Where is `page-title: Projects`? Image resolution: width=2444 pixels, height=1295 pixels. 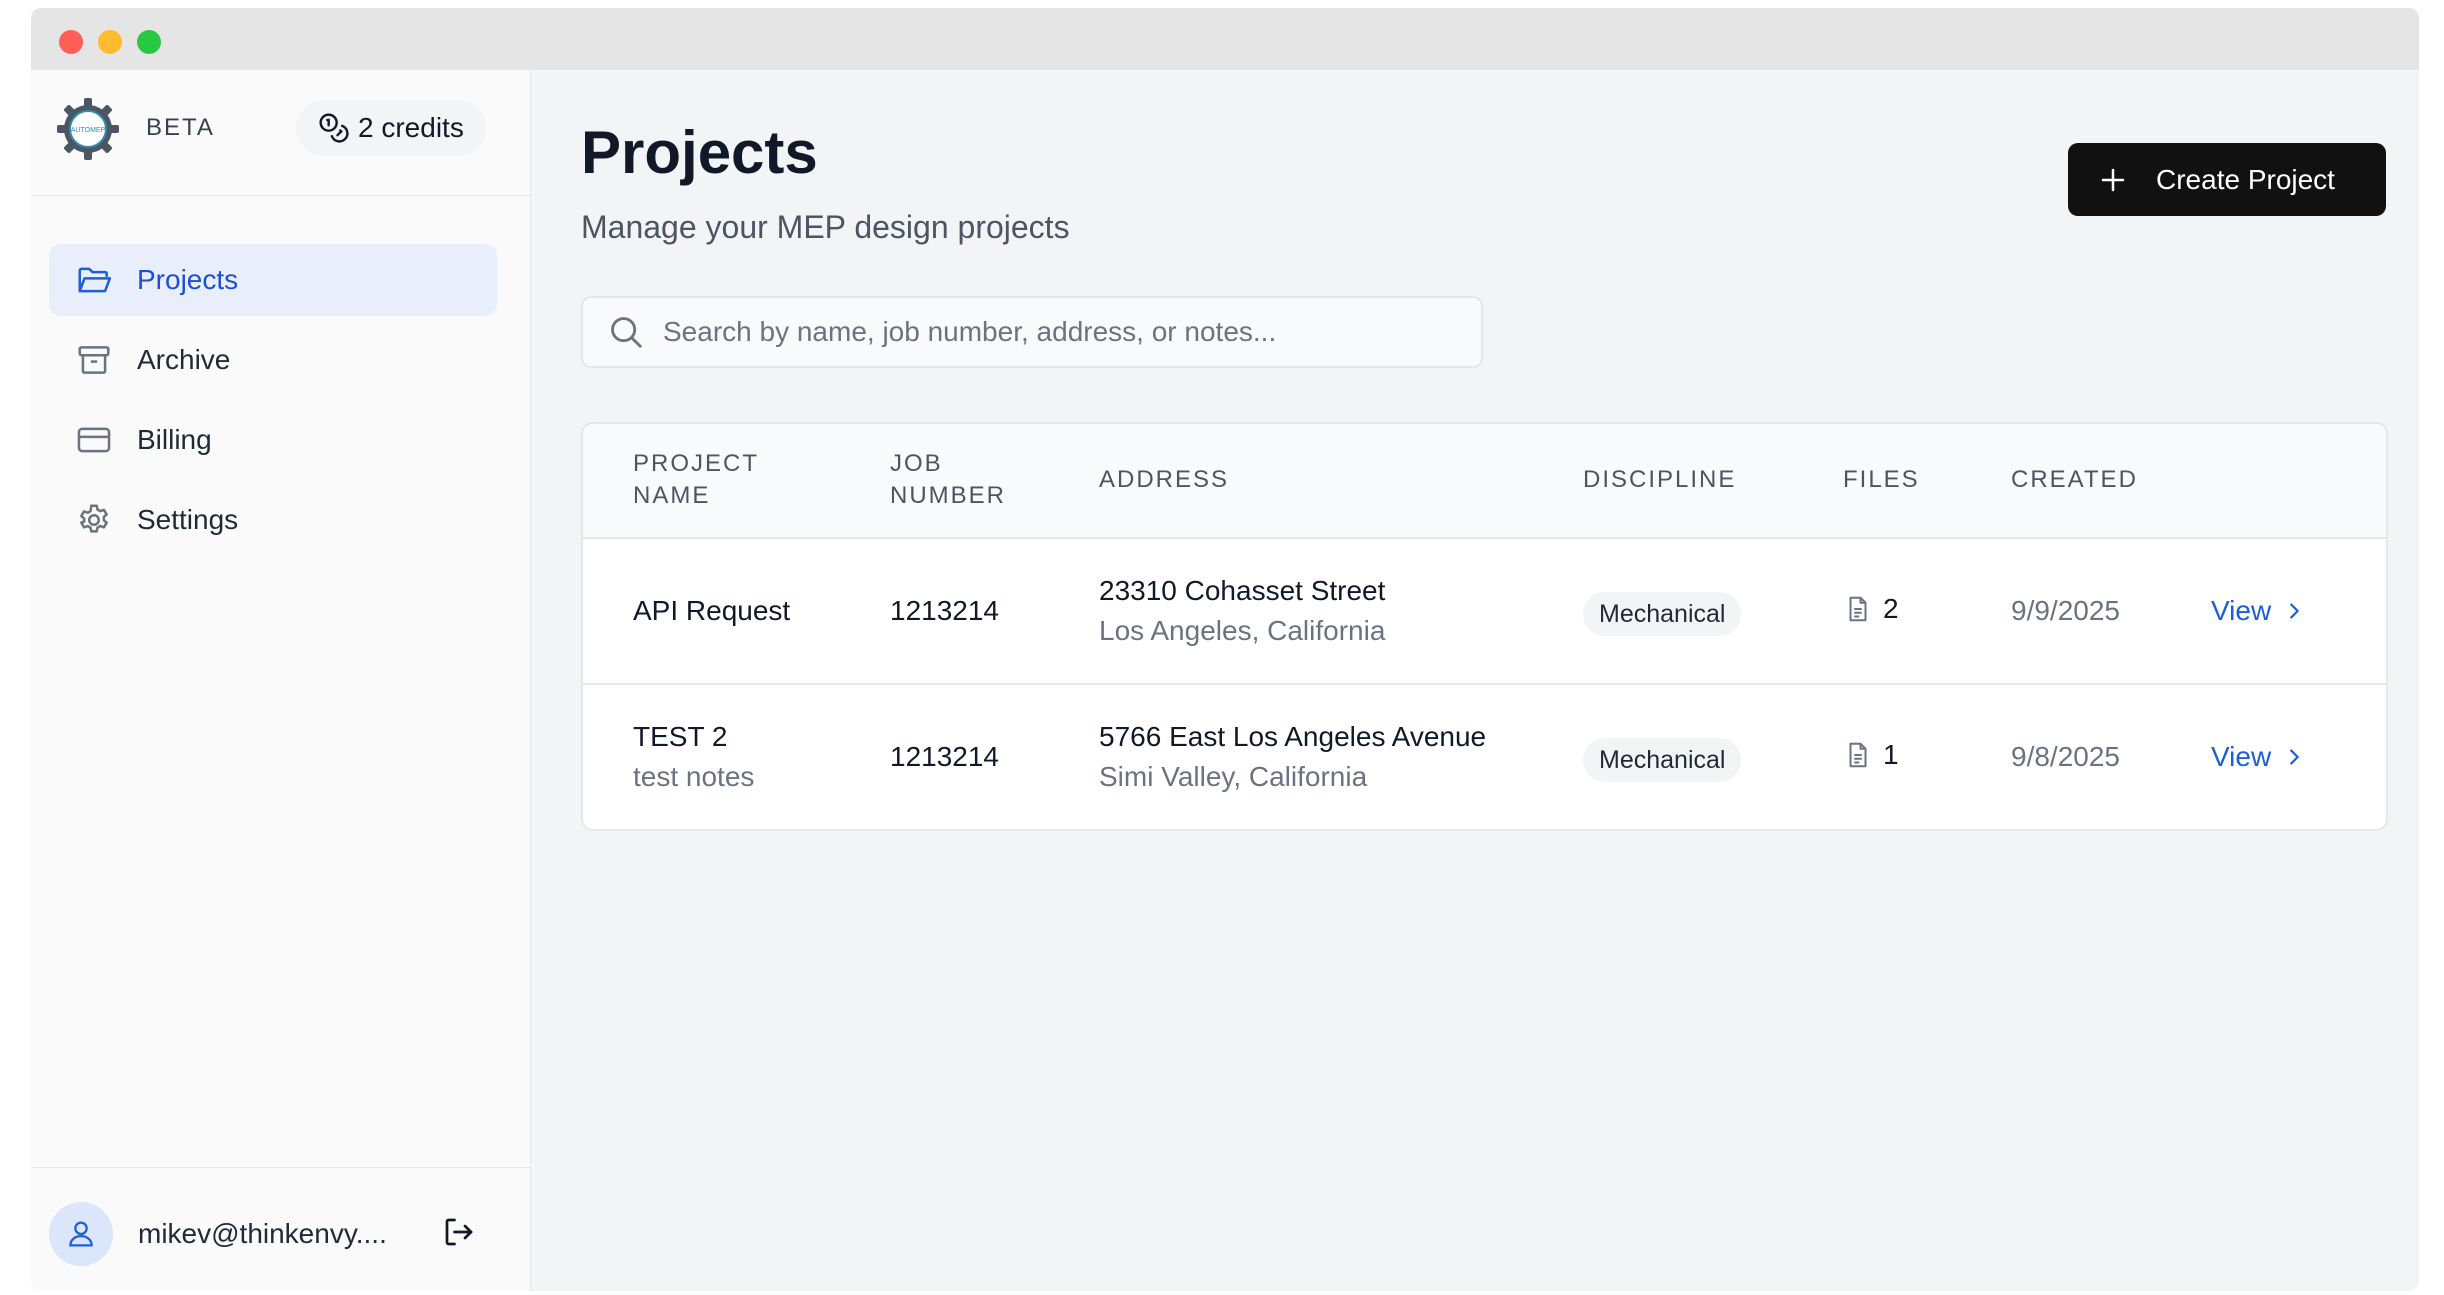 page-title: Projects is located at coordinates (699, 152).